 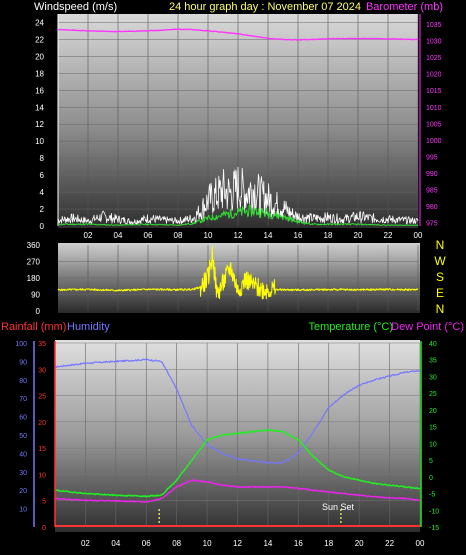 I want to click on direction-tick-label: 180, so click(x=34, y=278).